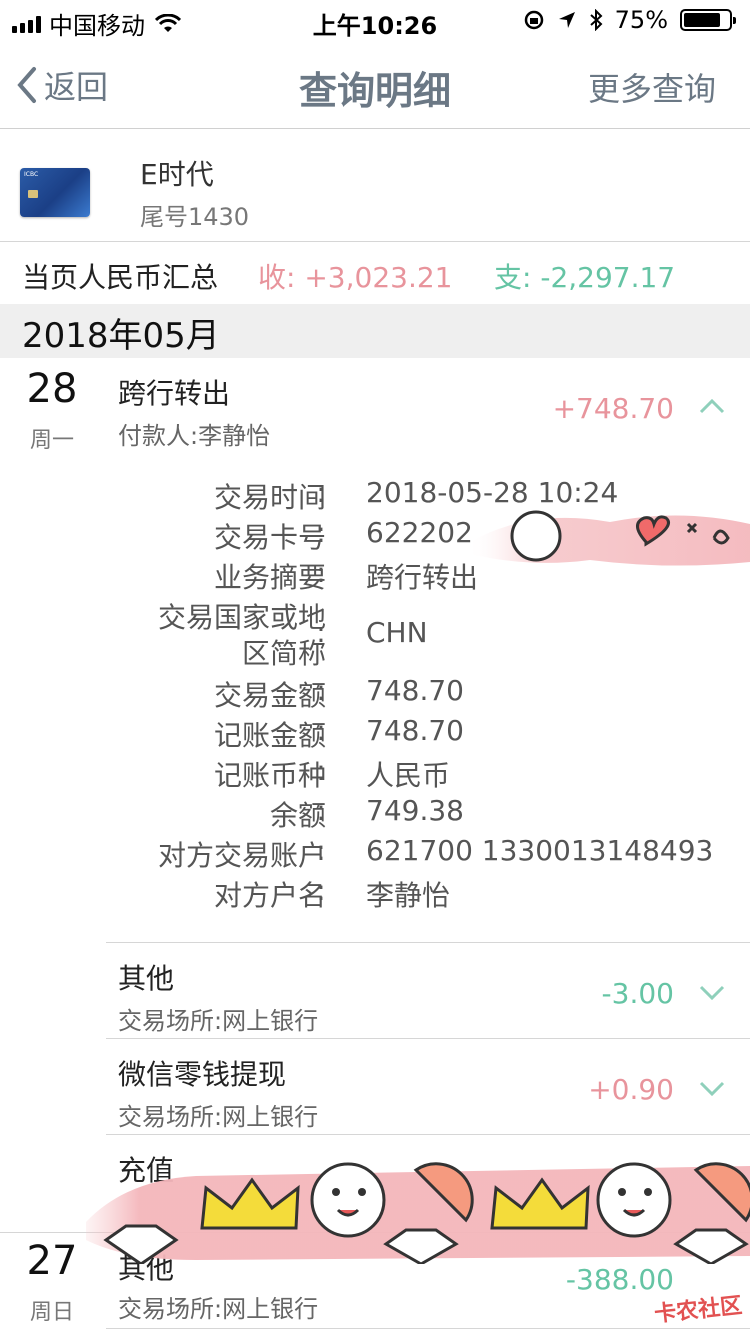 The width and height of the screenshot is (750, 1334). Describe the element at coordinates (375, 20) in the screenshot. I see `status-bar: 中国移动 上午10:26 75%` at that location.